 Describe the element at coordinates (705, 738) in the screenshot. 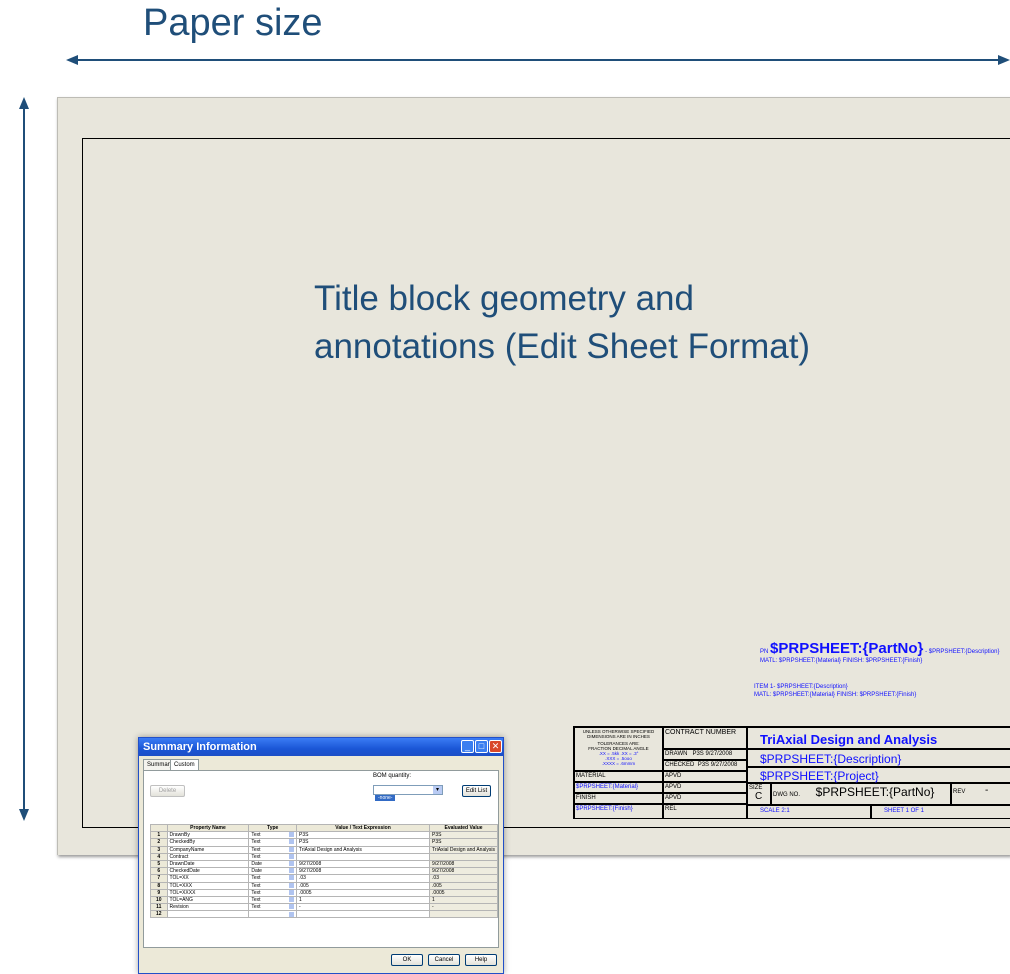

I see `contract-number: CONTRACT NUMBER` at that location.